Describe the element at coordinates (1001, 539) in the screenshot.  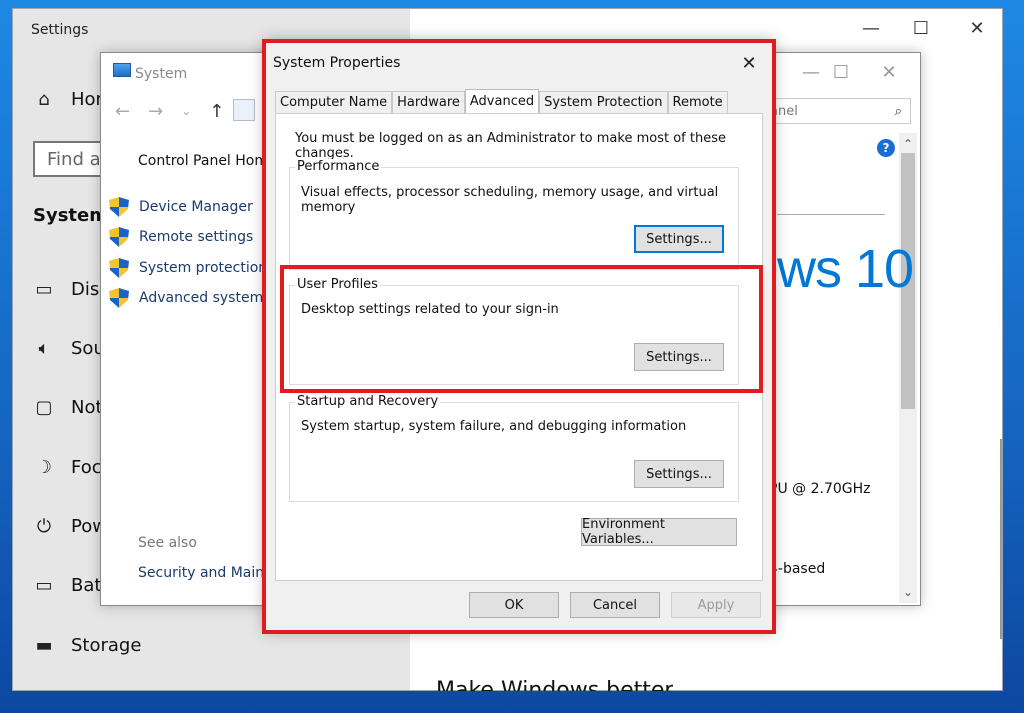
I see `settings-scrollbar` at that location.